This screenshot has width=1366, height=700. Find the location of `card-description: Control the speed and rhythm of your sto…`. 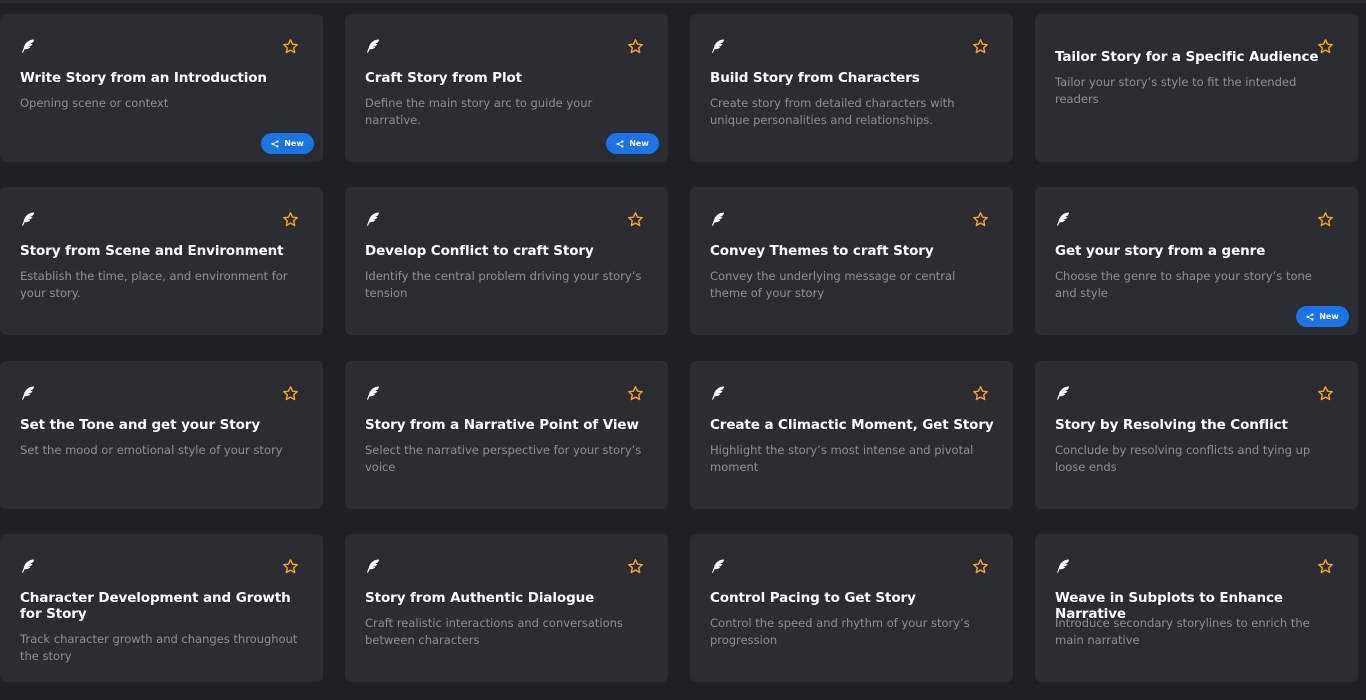

card-description: Control the speed and rhythm of your sto… is located at coordinates (840, 631).